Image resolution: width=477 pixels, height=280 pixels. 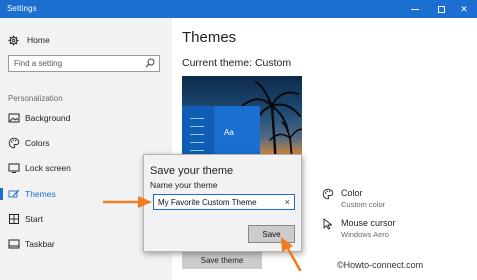 I want to click on mouse-cursor-setting-title: Mouse cursor, so click(x=368, y=223).